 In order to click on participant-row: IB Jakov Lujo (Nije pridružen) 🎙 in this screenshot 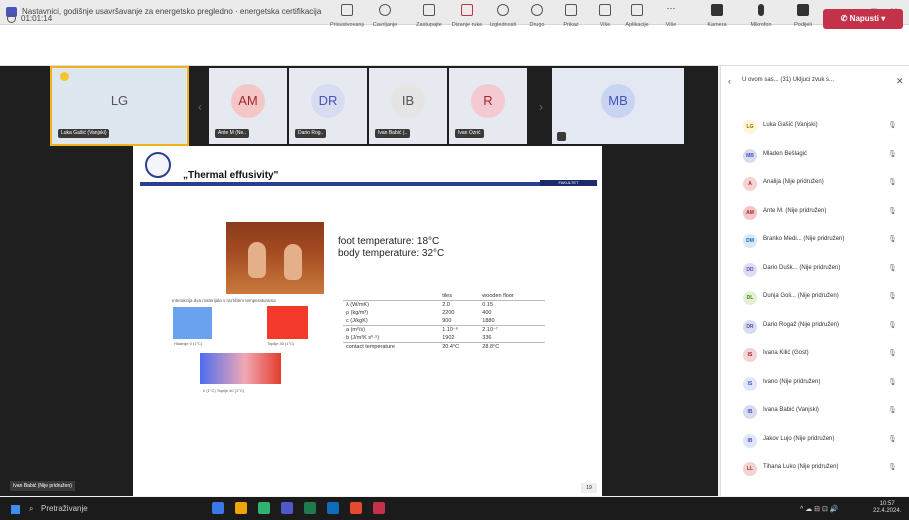, I will do `click(814, 441)`.